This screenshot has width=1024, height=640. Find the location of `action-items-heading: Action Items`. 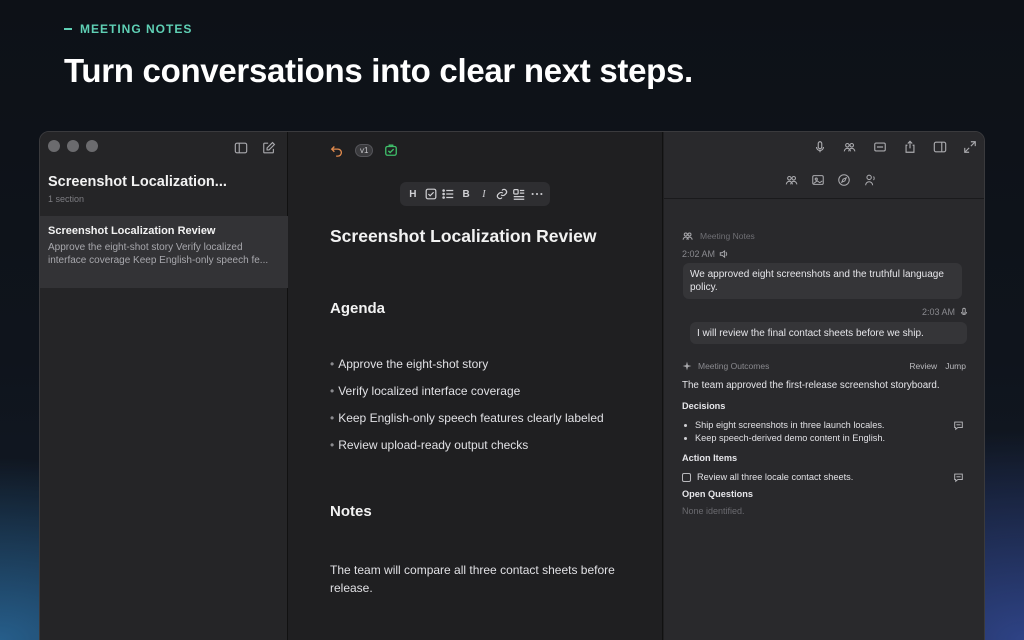

action-items-heading: Action Items is located at coordinates (710, 458).